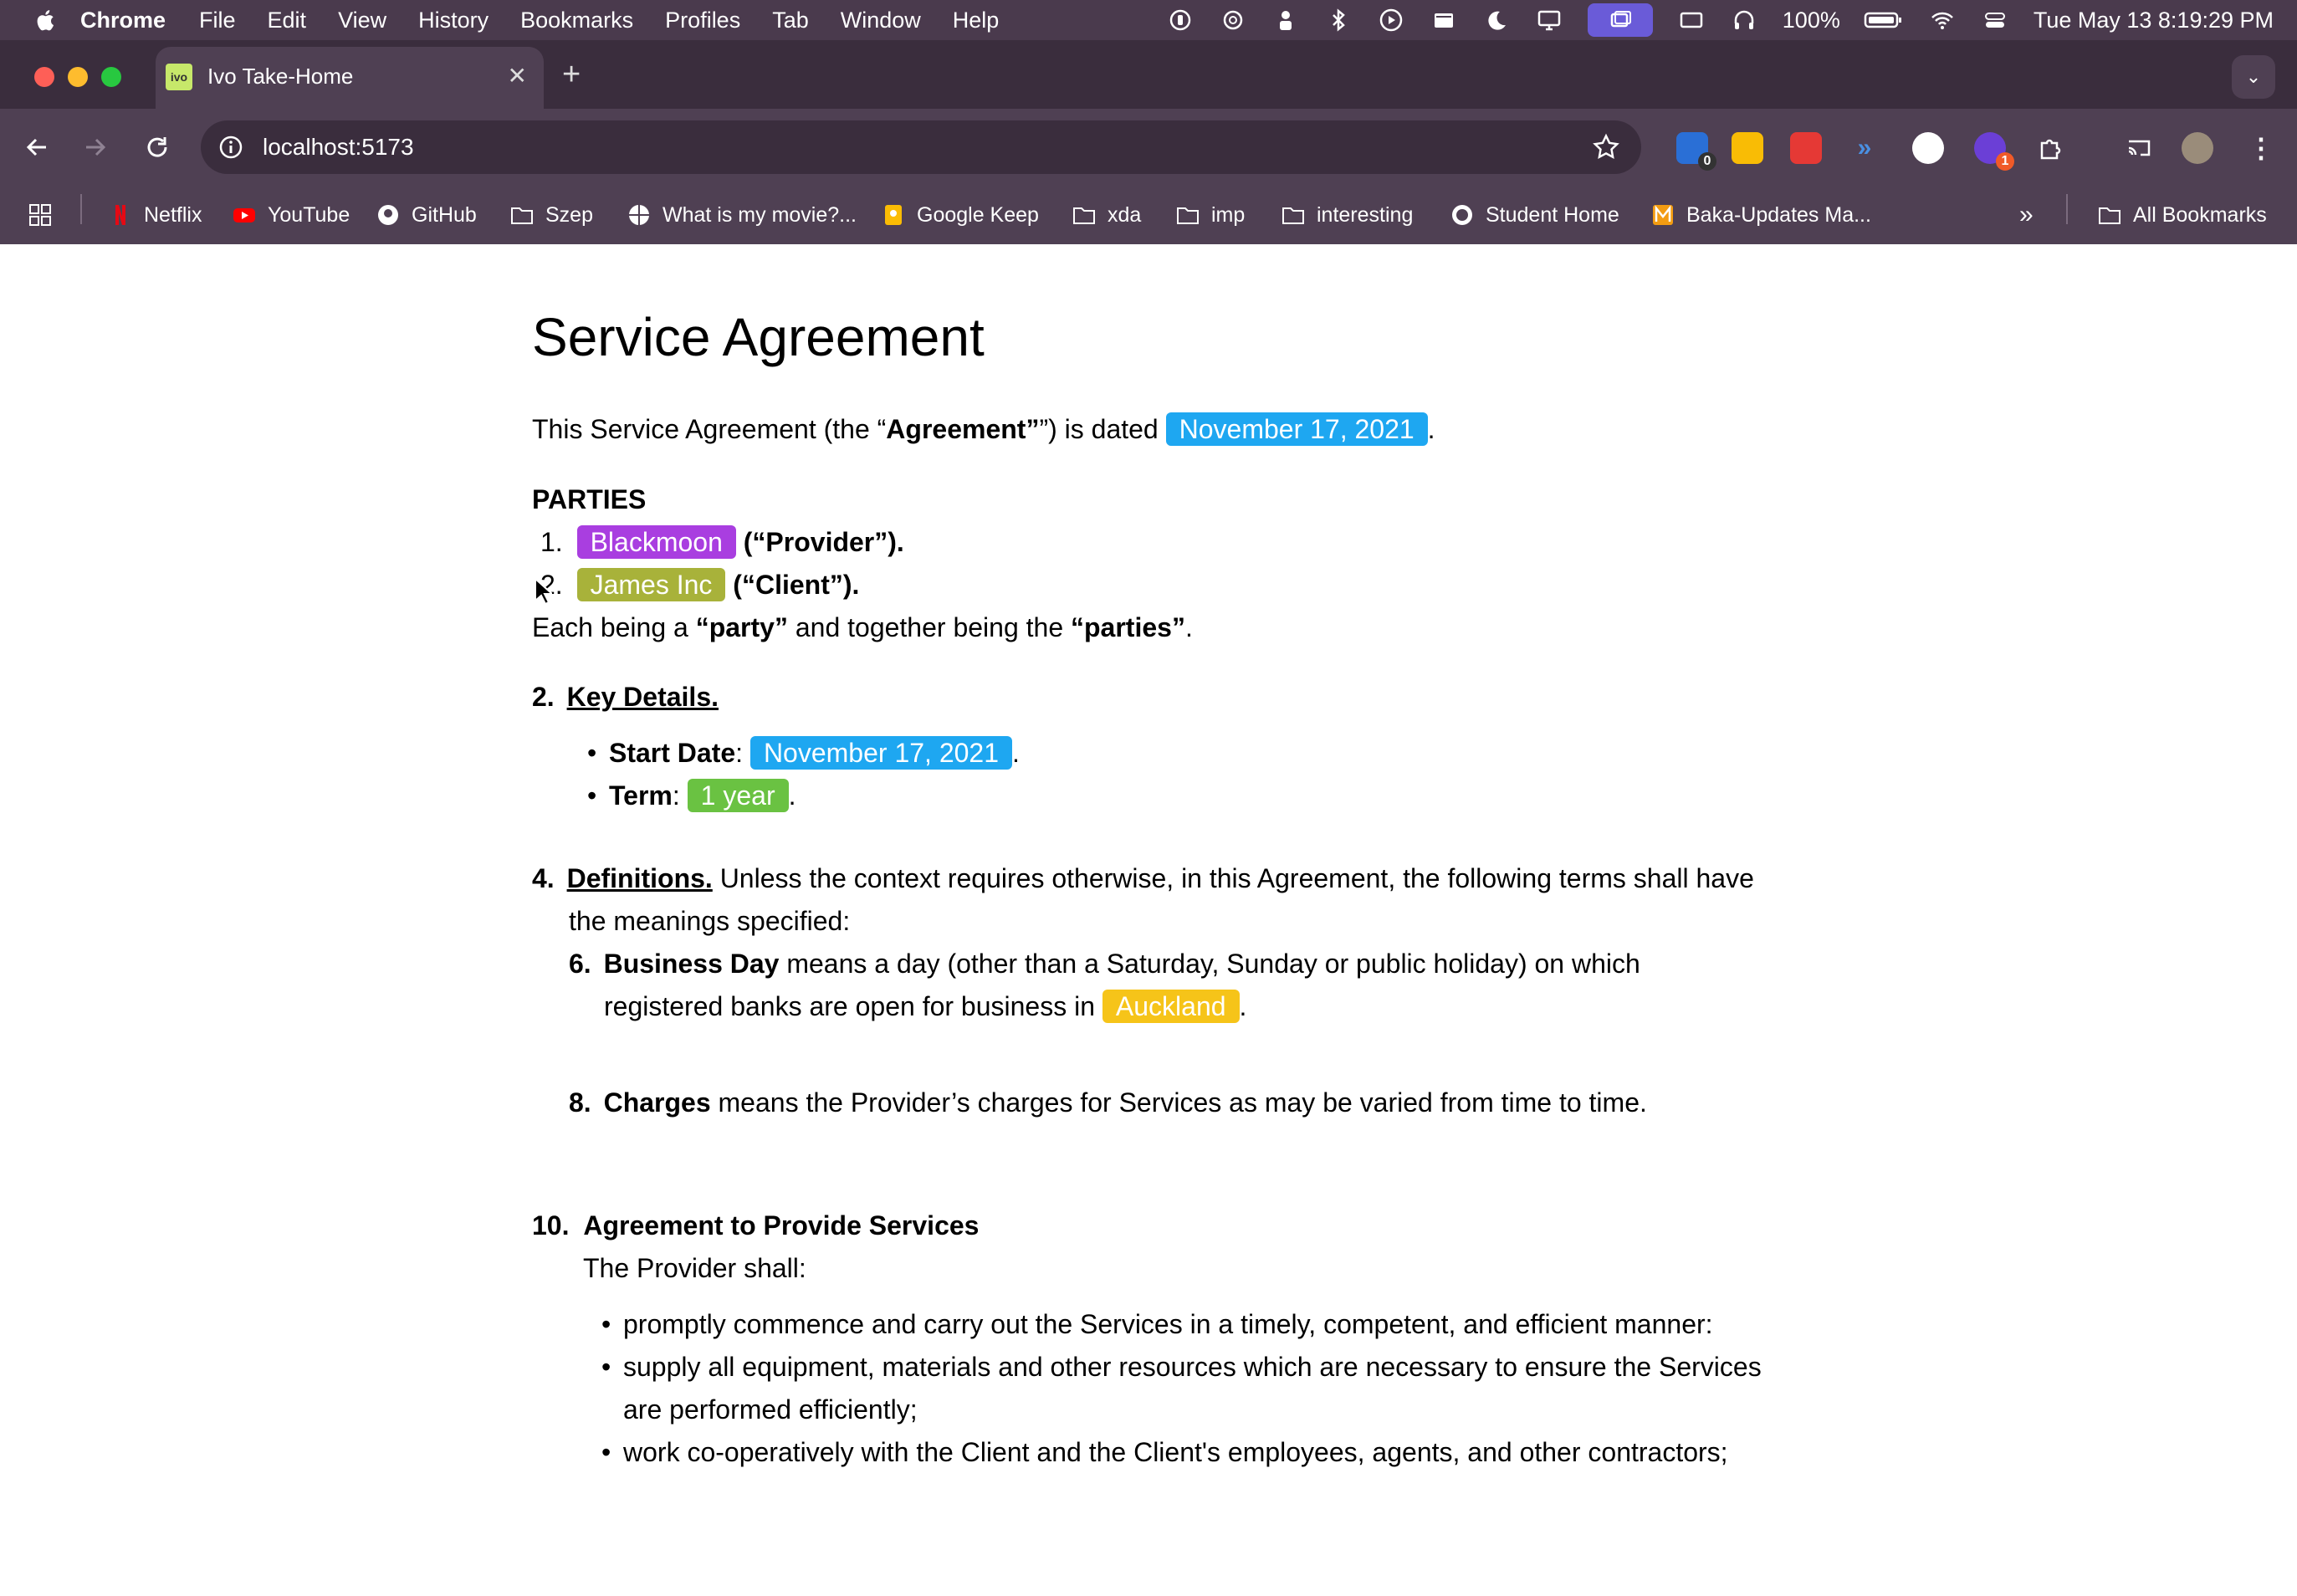 The width and height of the screenshot is (2297, 1596). Describe the element at coordinates (2261, 148) in the screenshot. I see `chrome-menu-kebab-icon: ⋮` at that location.